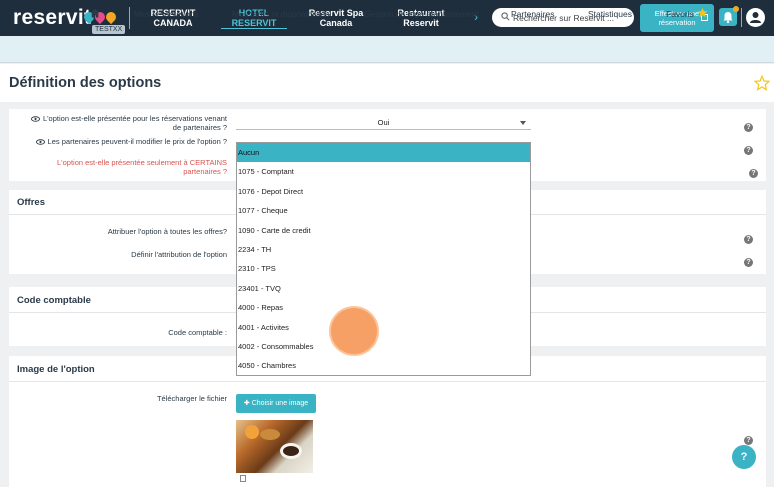 This screenshot has height=487, width=774. Describe the element at coordinates (505, 16) in the screenshot. I see `search-icon` at that location.